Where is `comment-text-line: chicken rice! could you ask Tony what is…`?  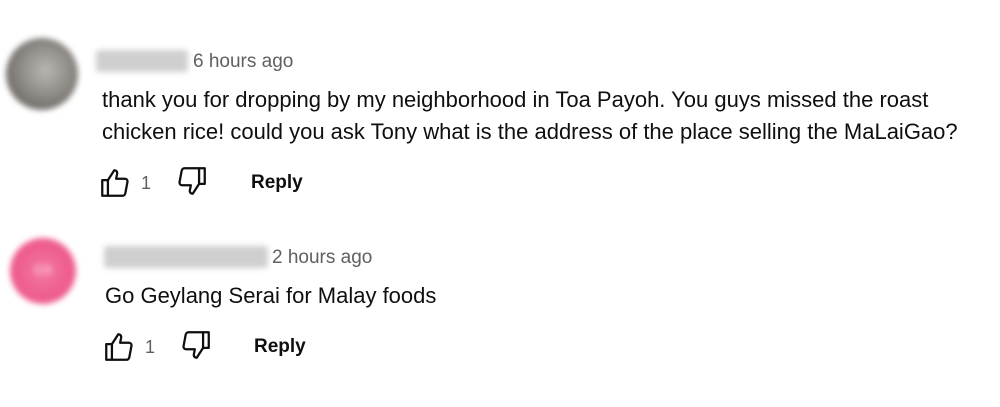
comment-text-line: chicken rice! could you ask Tony what is… is located at coordinates (530, 131).